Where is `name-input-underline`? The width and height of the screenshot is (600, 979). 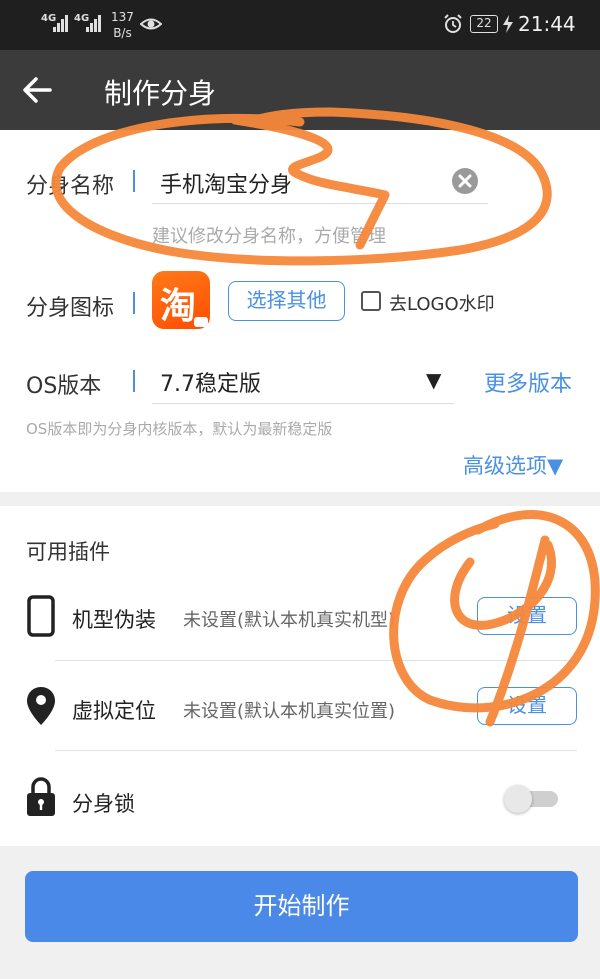 name-input-underline is located at coordinates (320, 203).